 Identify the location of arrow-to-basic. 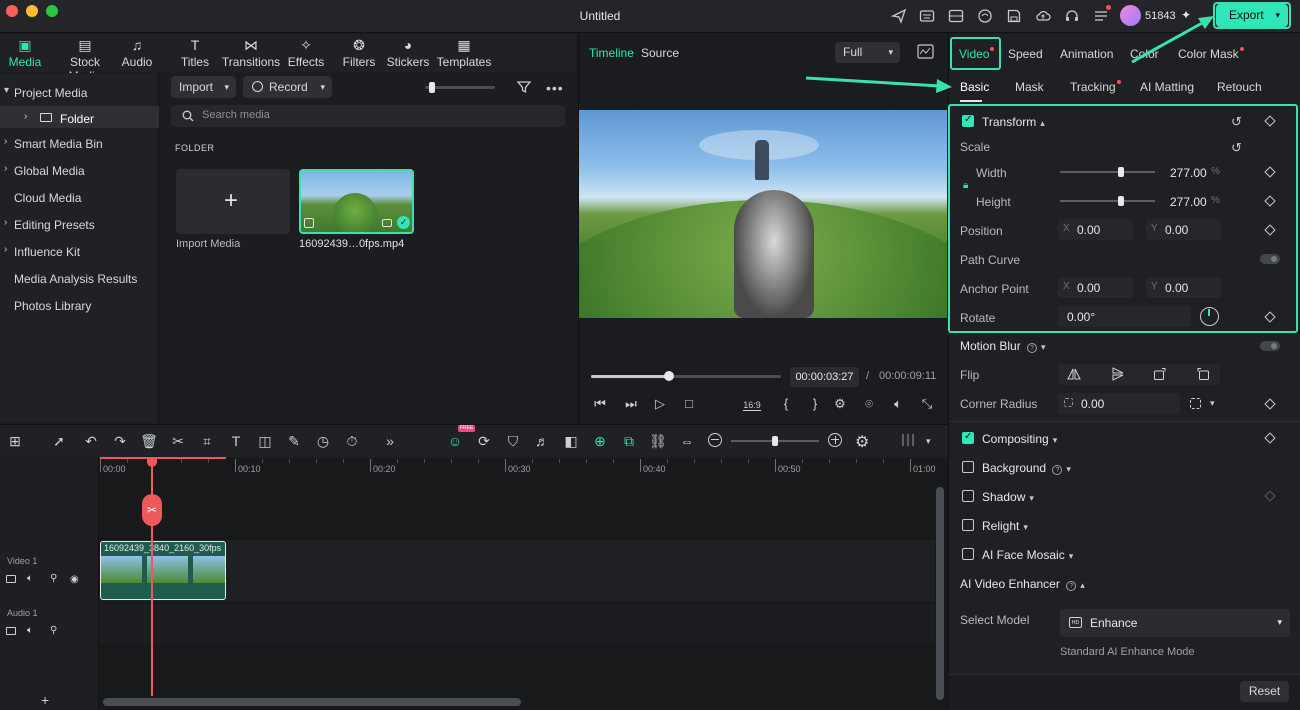
(873, 82).